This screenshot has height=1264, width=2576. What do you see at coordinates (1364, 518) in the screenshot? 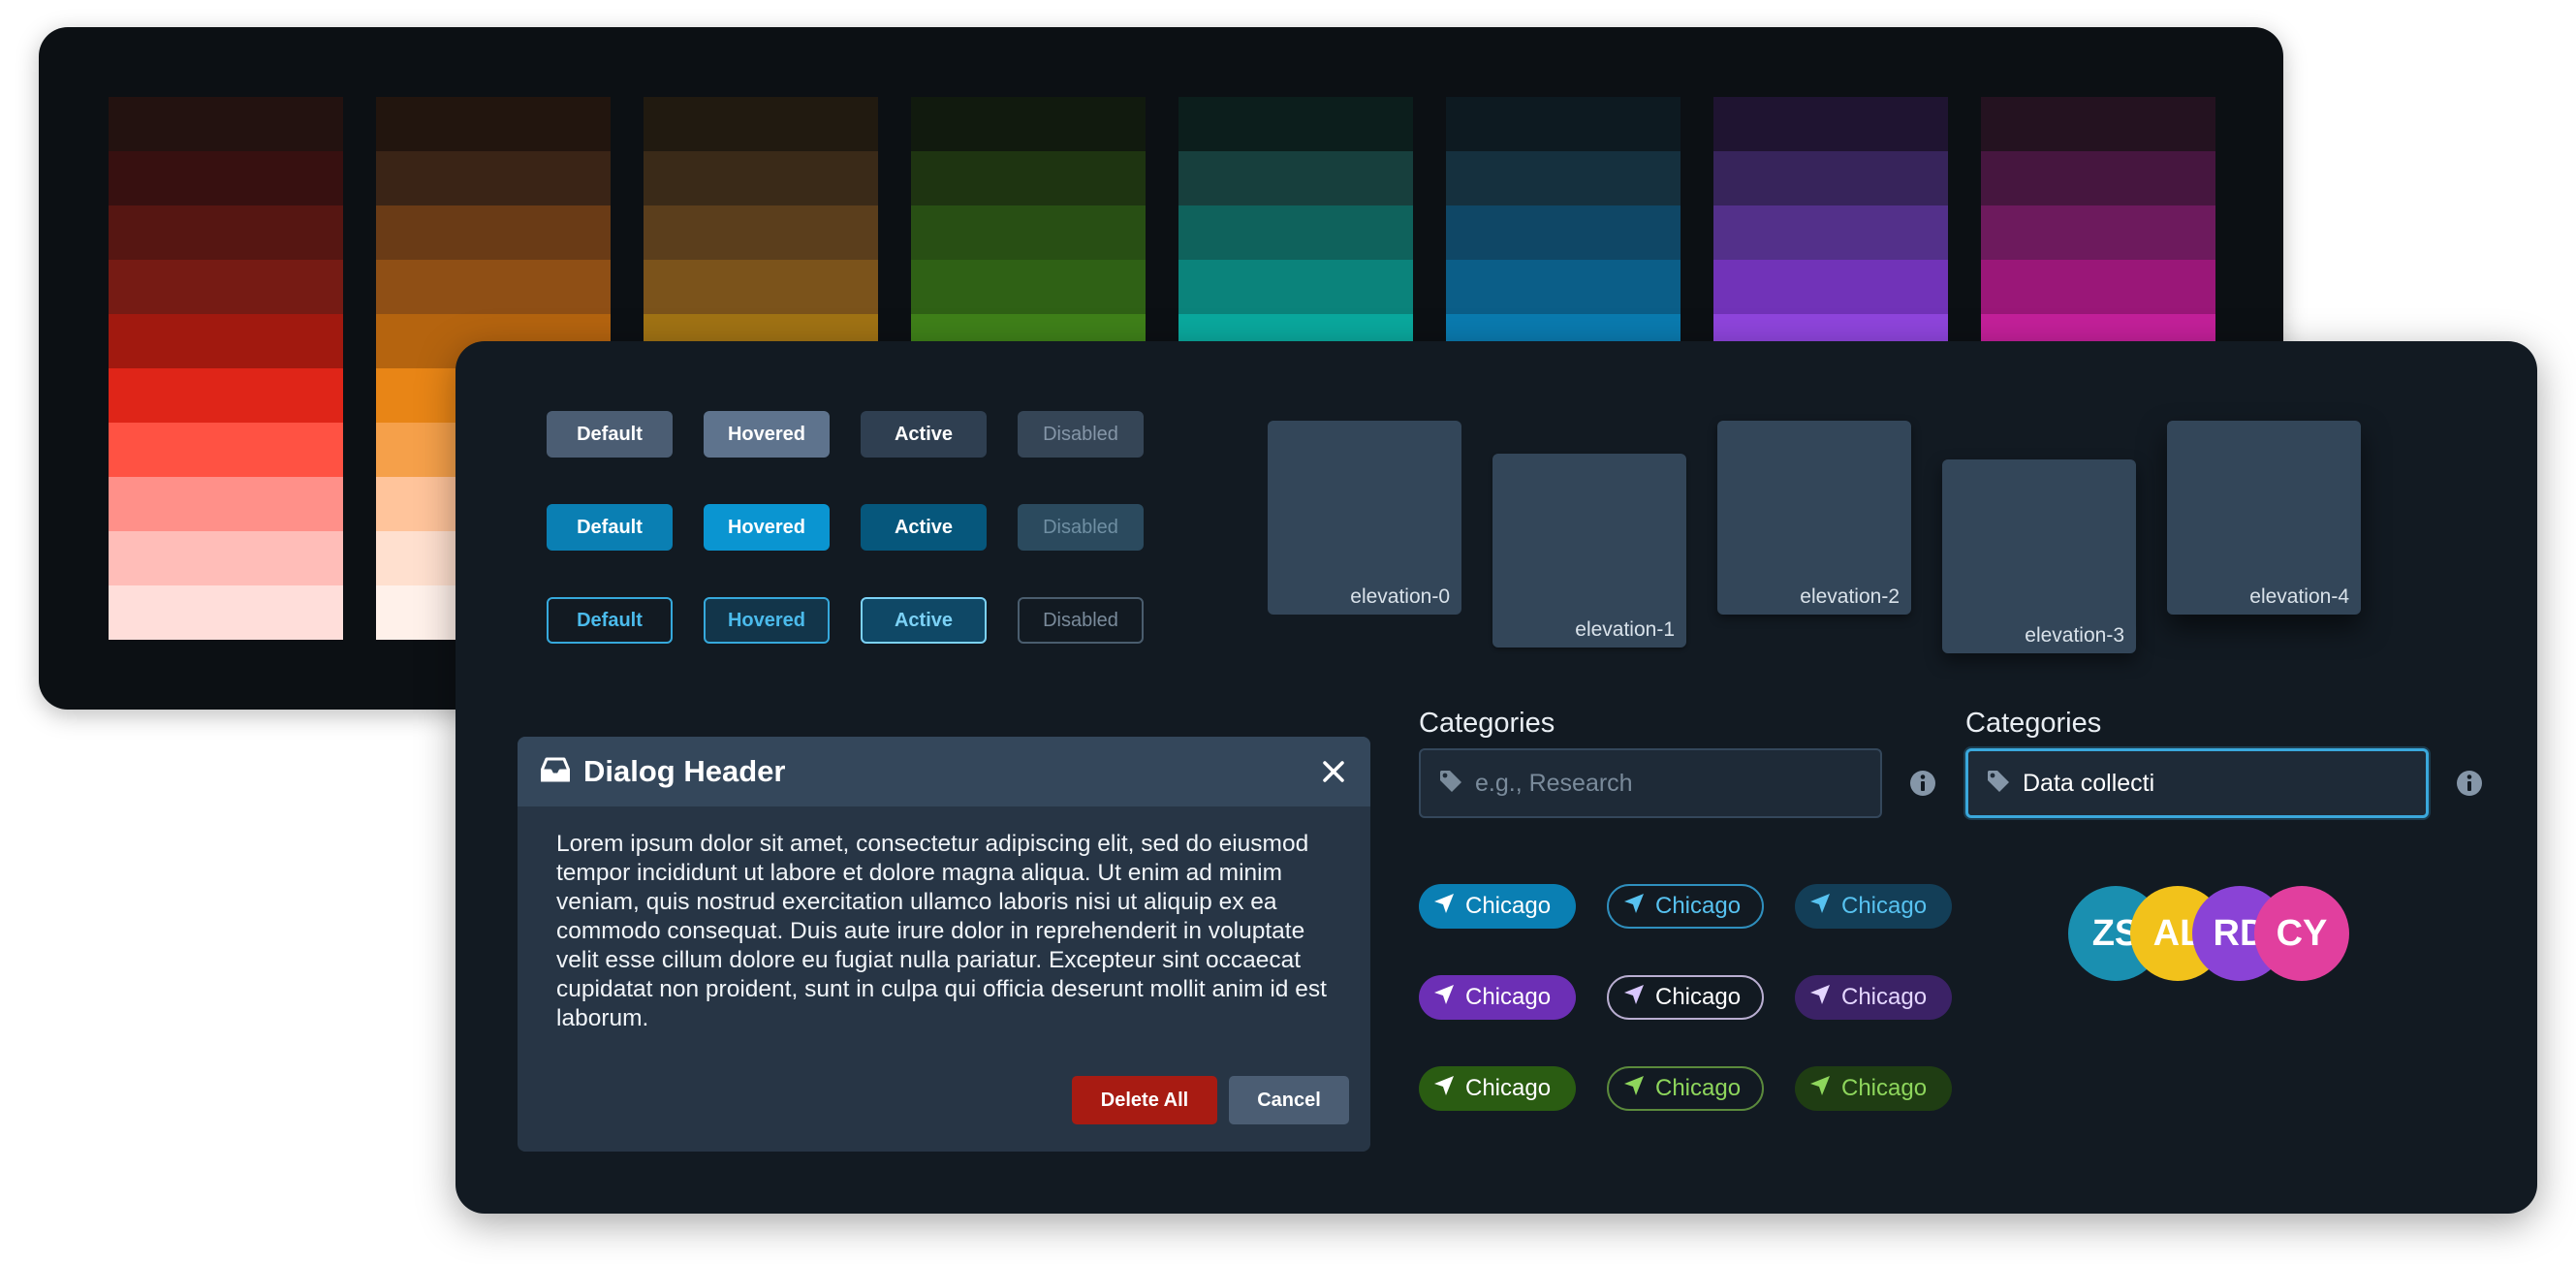
I see `elevation-card-0: elevation-0` at bounding box center [1364, 518].